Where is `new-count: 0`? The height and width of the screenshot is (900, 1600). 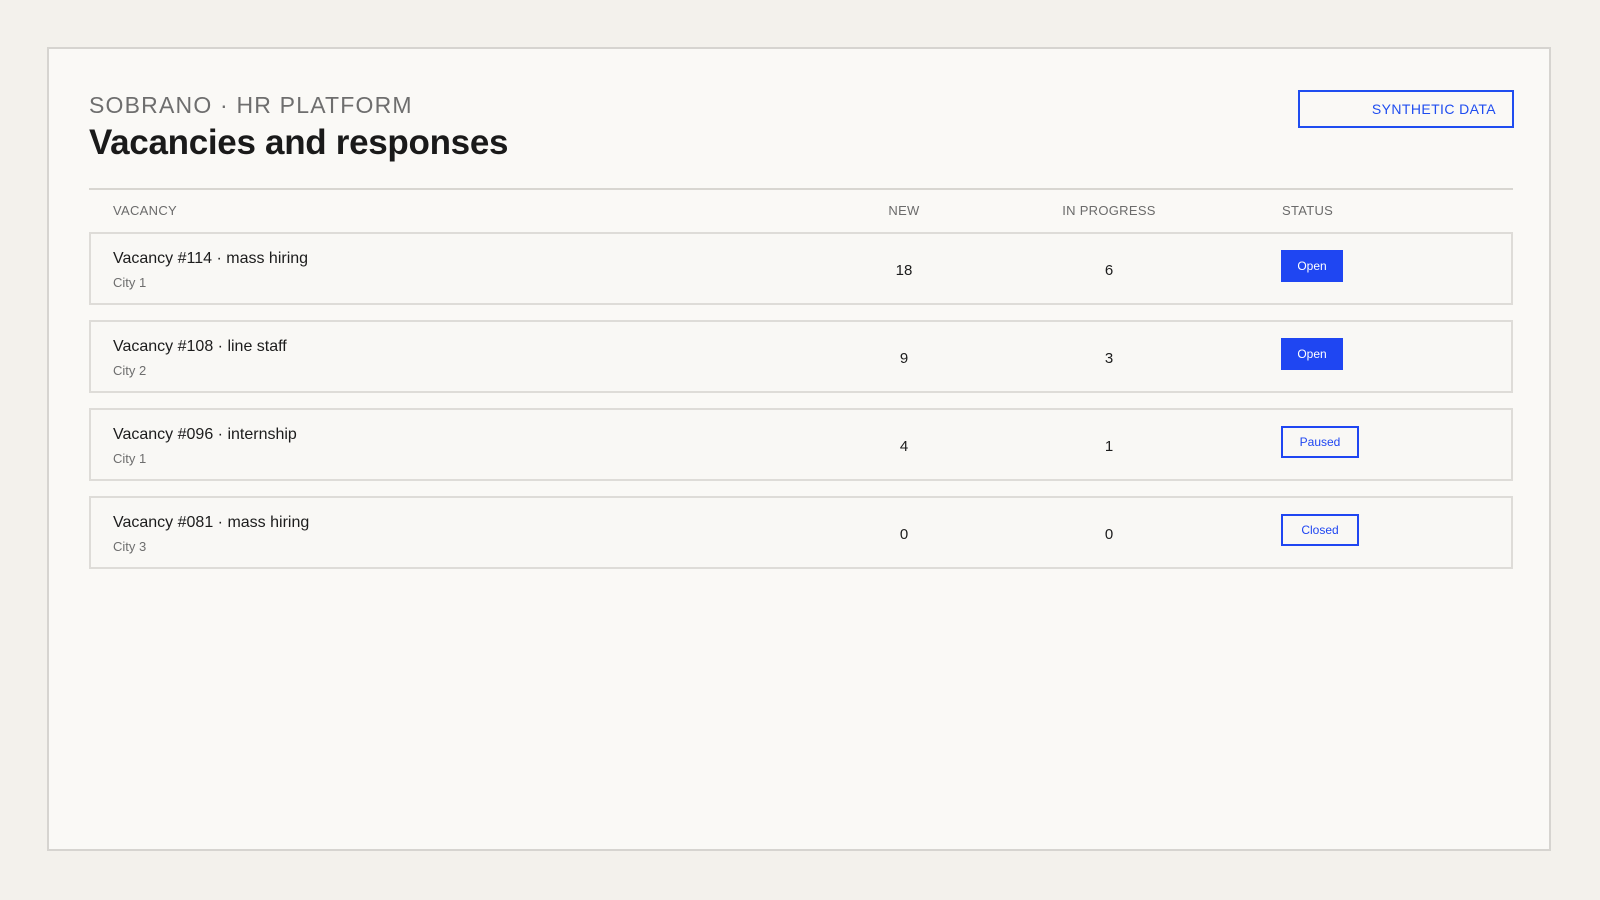 new-count: 0 is located at coordinates (904, 534).